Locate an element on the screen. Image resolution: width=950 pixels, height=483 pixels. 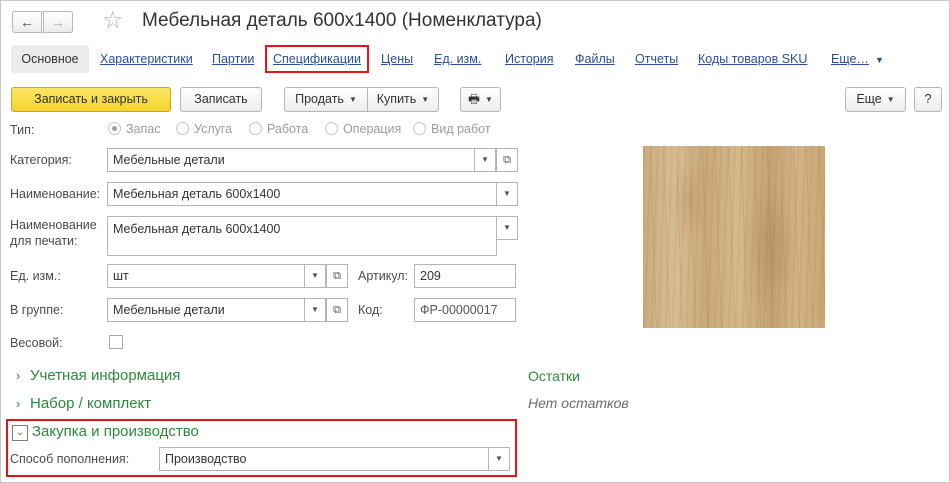
print-button: 🖶 ▼ is located at coordinates (480, 99).